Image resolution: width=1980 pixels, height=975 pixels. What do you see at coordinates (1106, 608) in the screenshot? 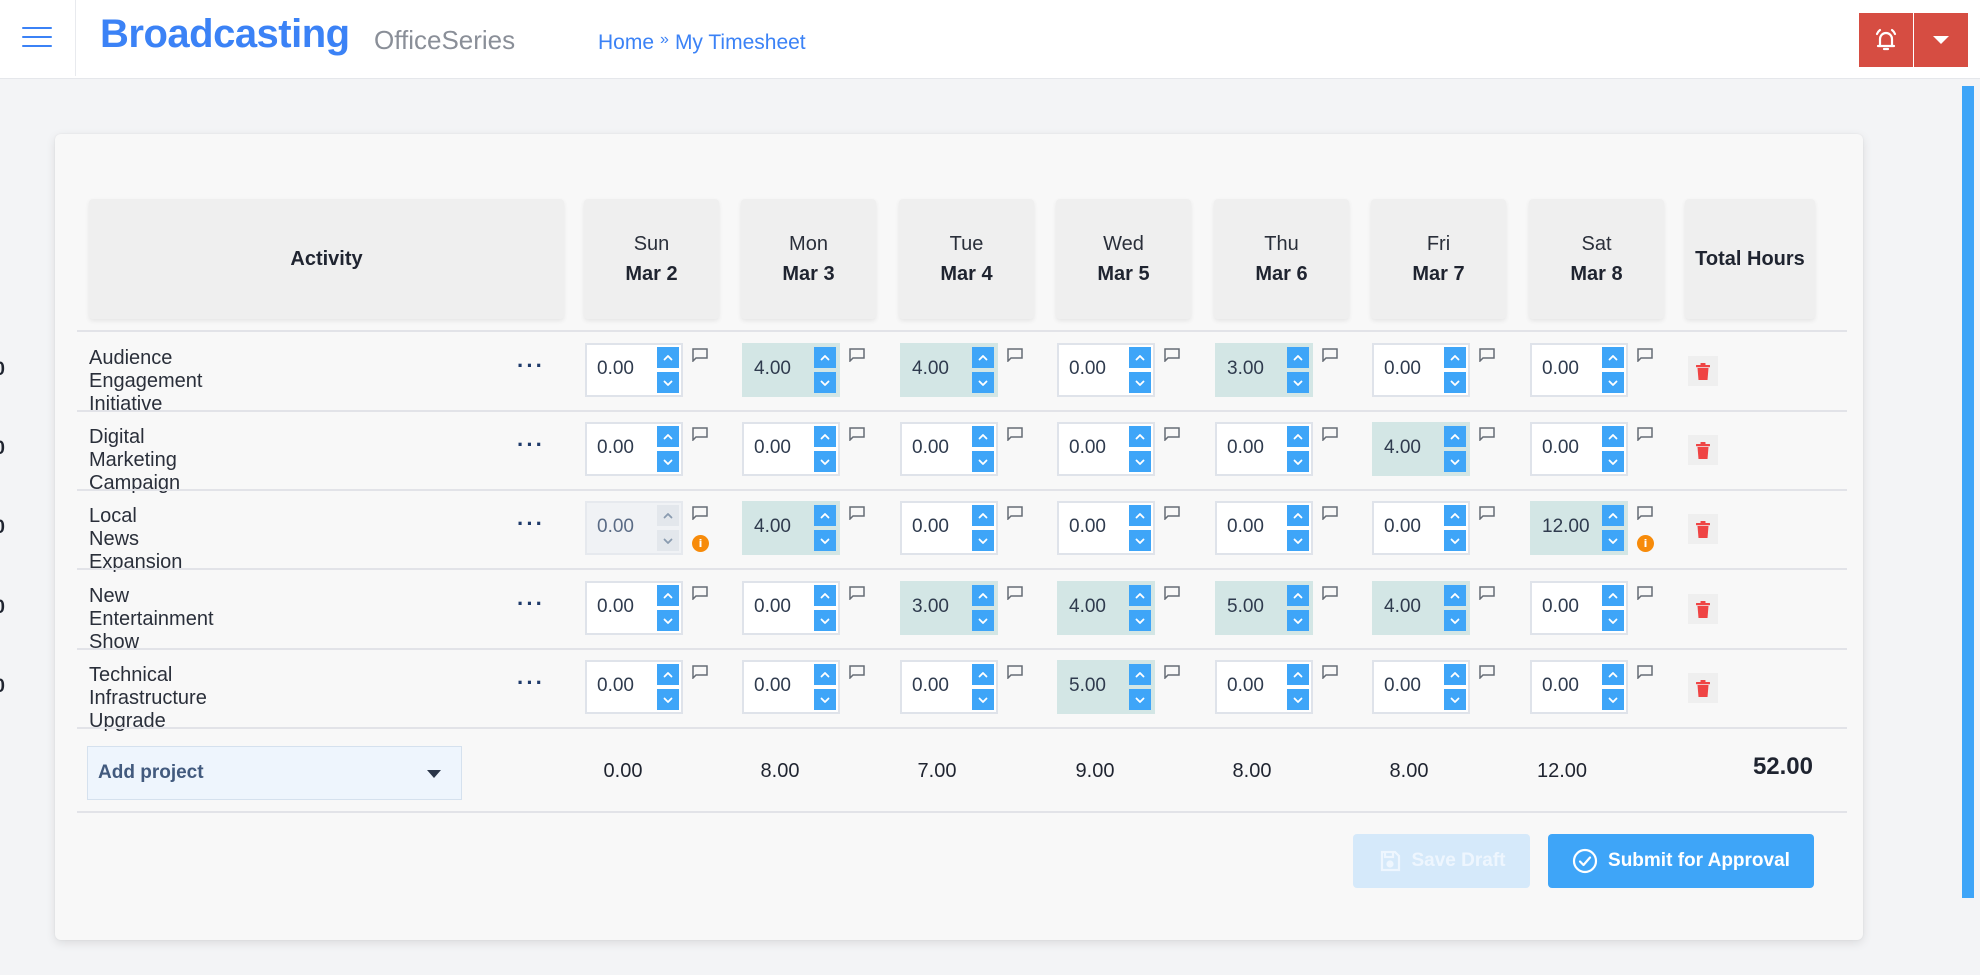
I see `hours-input-wed: 4.00` at bounding box center [1106, 608].